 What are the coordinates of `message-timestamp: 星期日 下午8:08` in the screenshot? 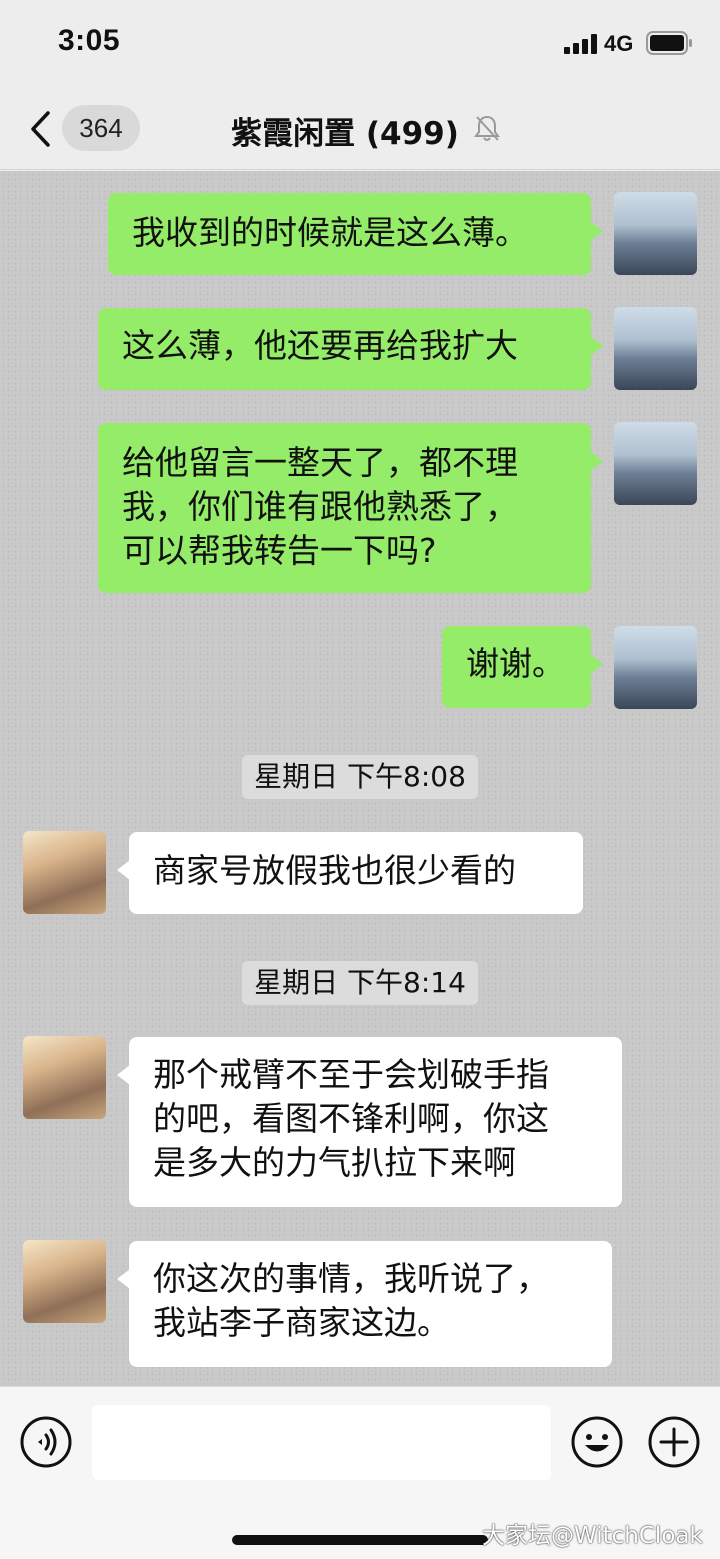 It's located at (360, 777).